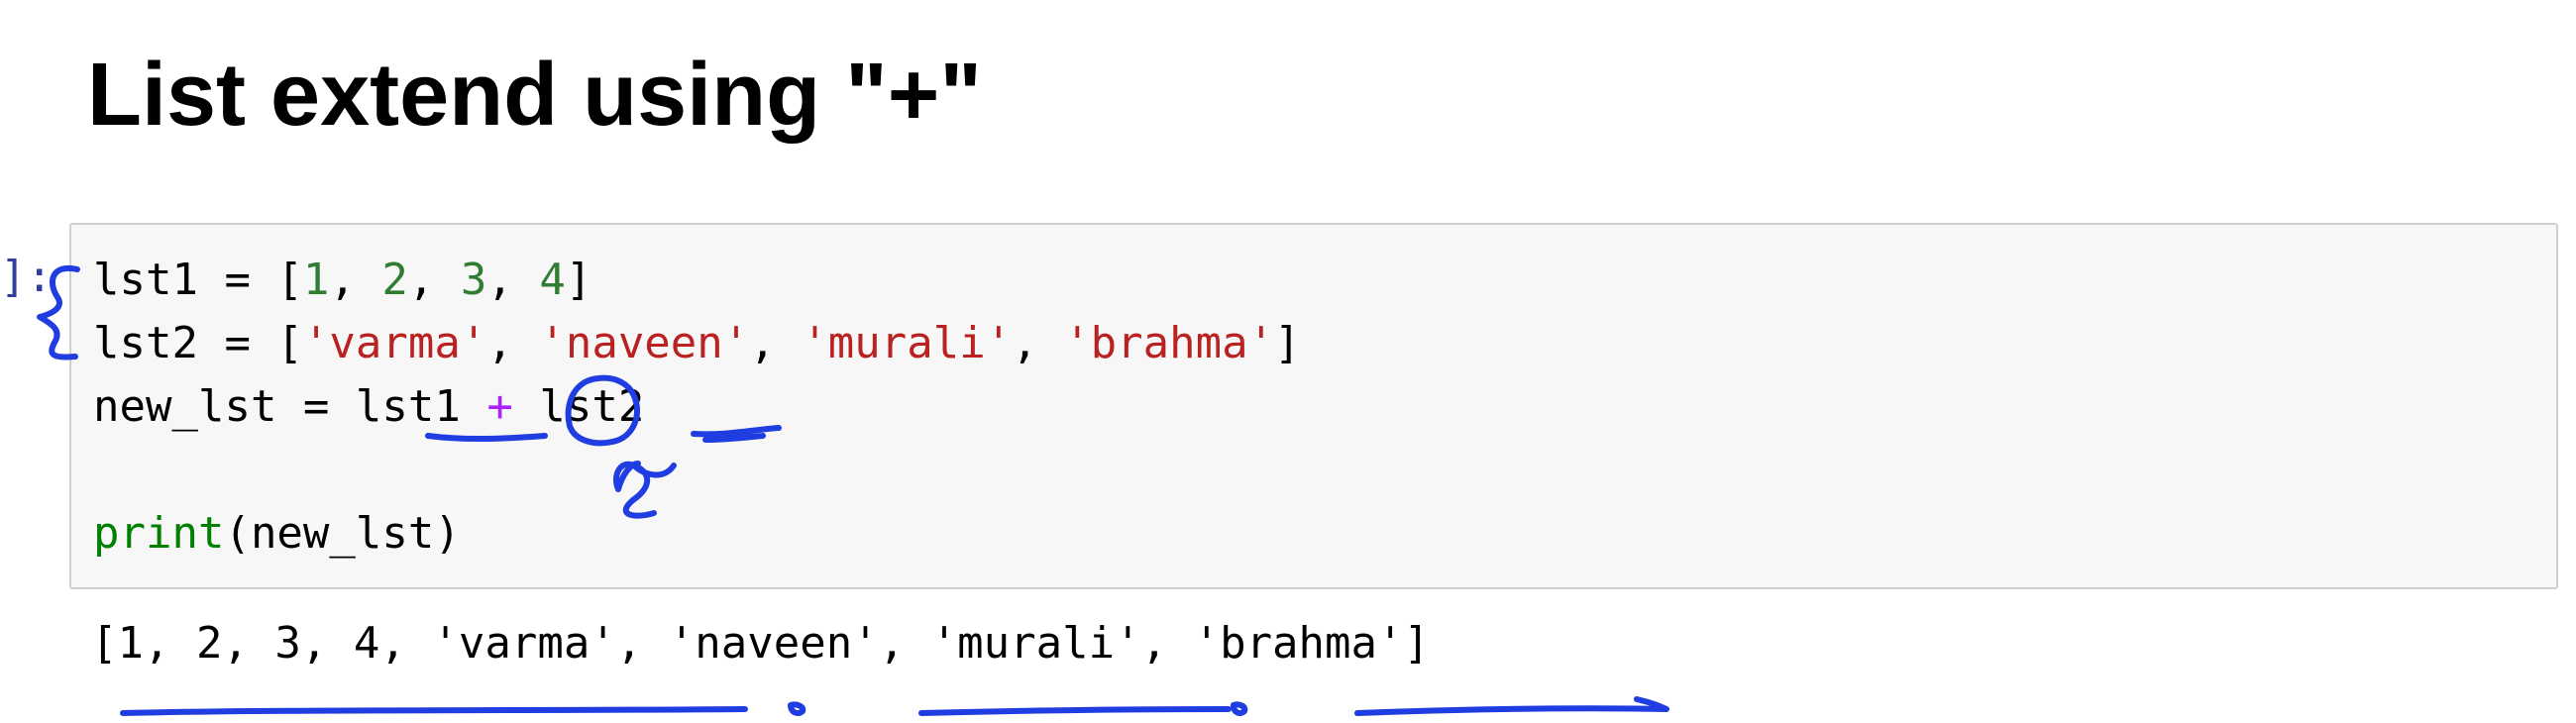 The image size is (2576, 723). I want to click on code-token-plain: lst2, so click(578, 406).